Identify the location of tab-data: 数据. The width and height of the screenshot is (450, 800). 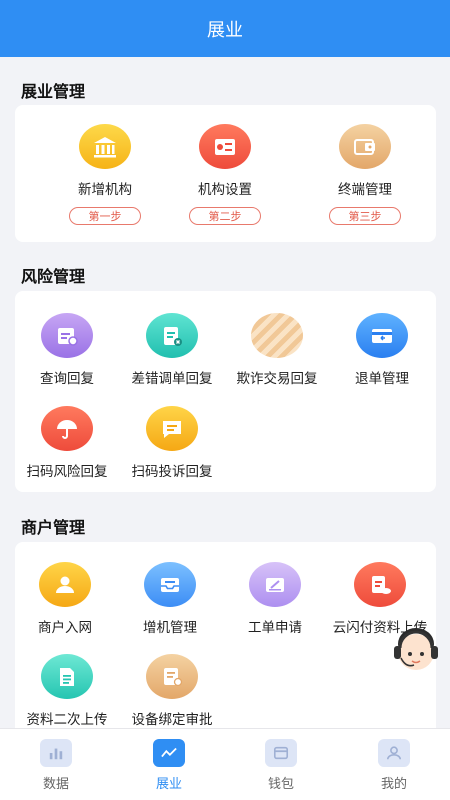
(56, 765).